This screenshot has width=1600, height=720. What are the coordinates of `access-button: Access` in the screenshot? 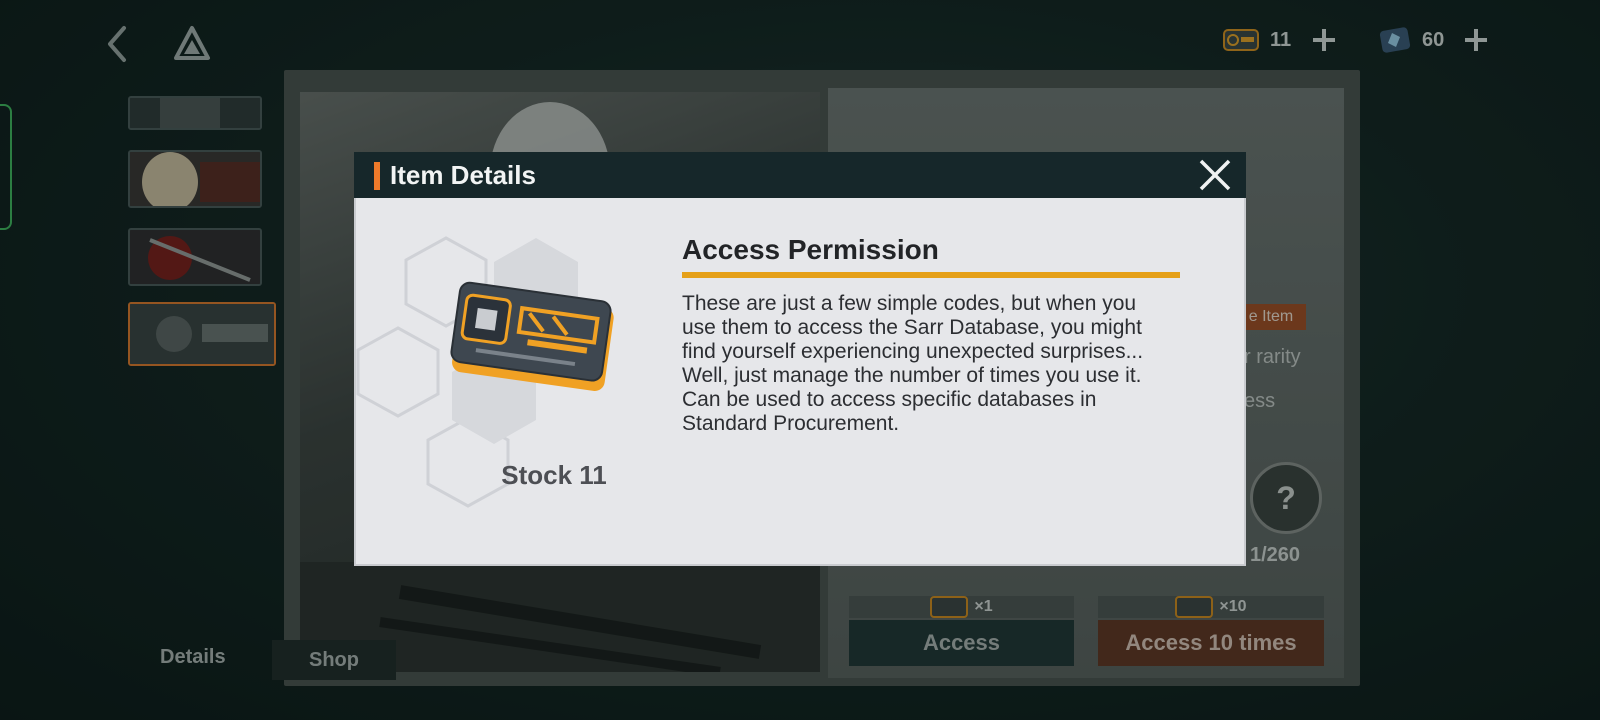 It's located at (961, 643).